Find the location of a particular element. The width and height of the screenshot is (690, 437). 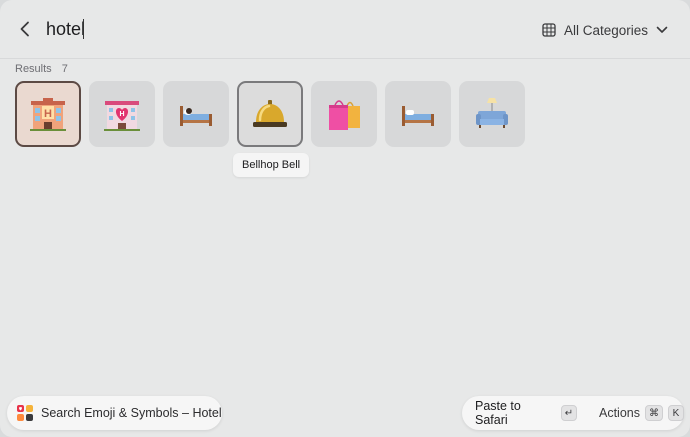

person-in-bed-emoji-icon is located at coordinates (196, 116).